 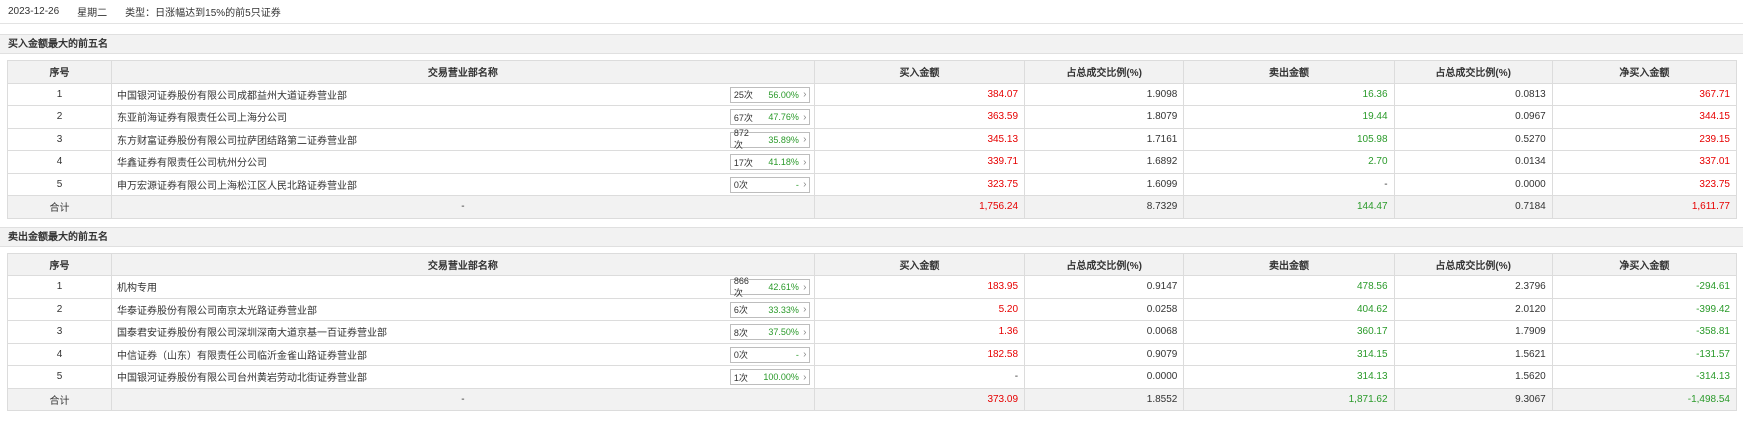 I want to click on trade-count: 17次, so click(x=743, y=162).